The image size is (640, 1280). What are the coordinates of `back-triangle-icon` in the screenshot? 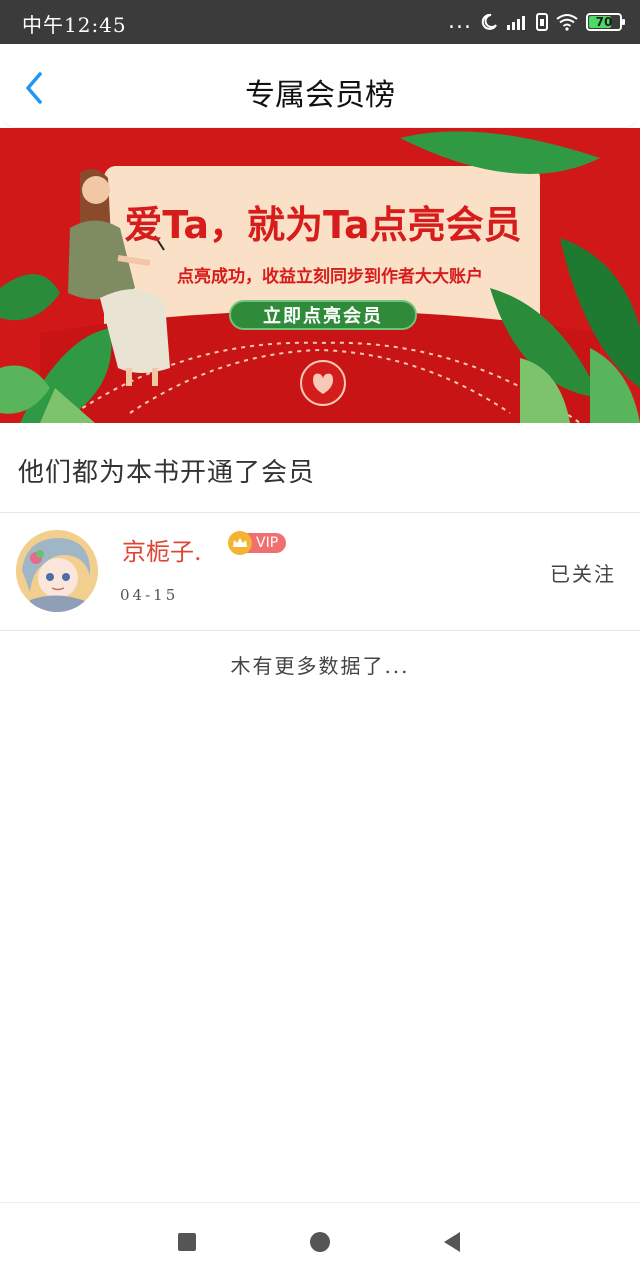 It's located at (452, 1242).